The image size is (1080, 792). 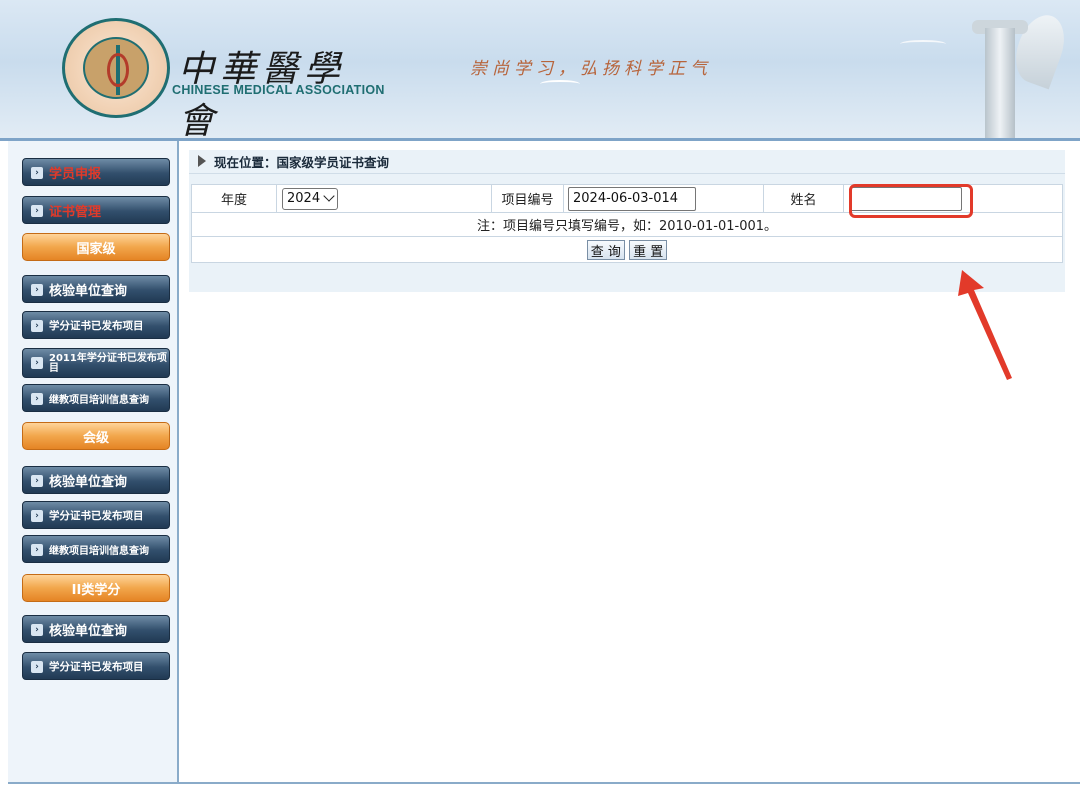 What do you see at coordinates (96, 515) in the screenshot?
I see `sidebar-item-assoc-published: › 学分证书已发布项目` at bounding box center [96, 515].